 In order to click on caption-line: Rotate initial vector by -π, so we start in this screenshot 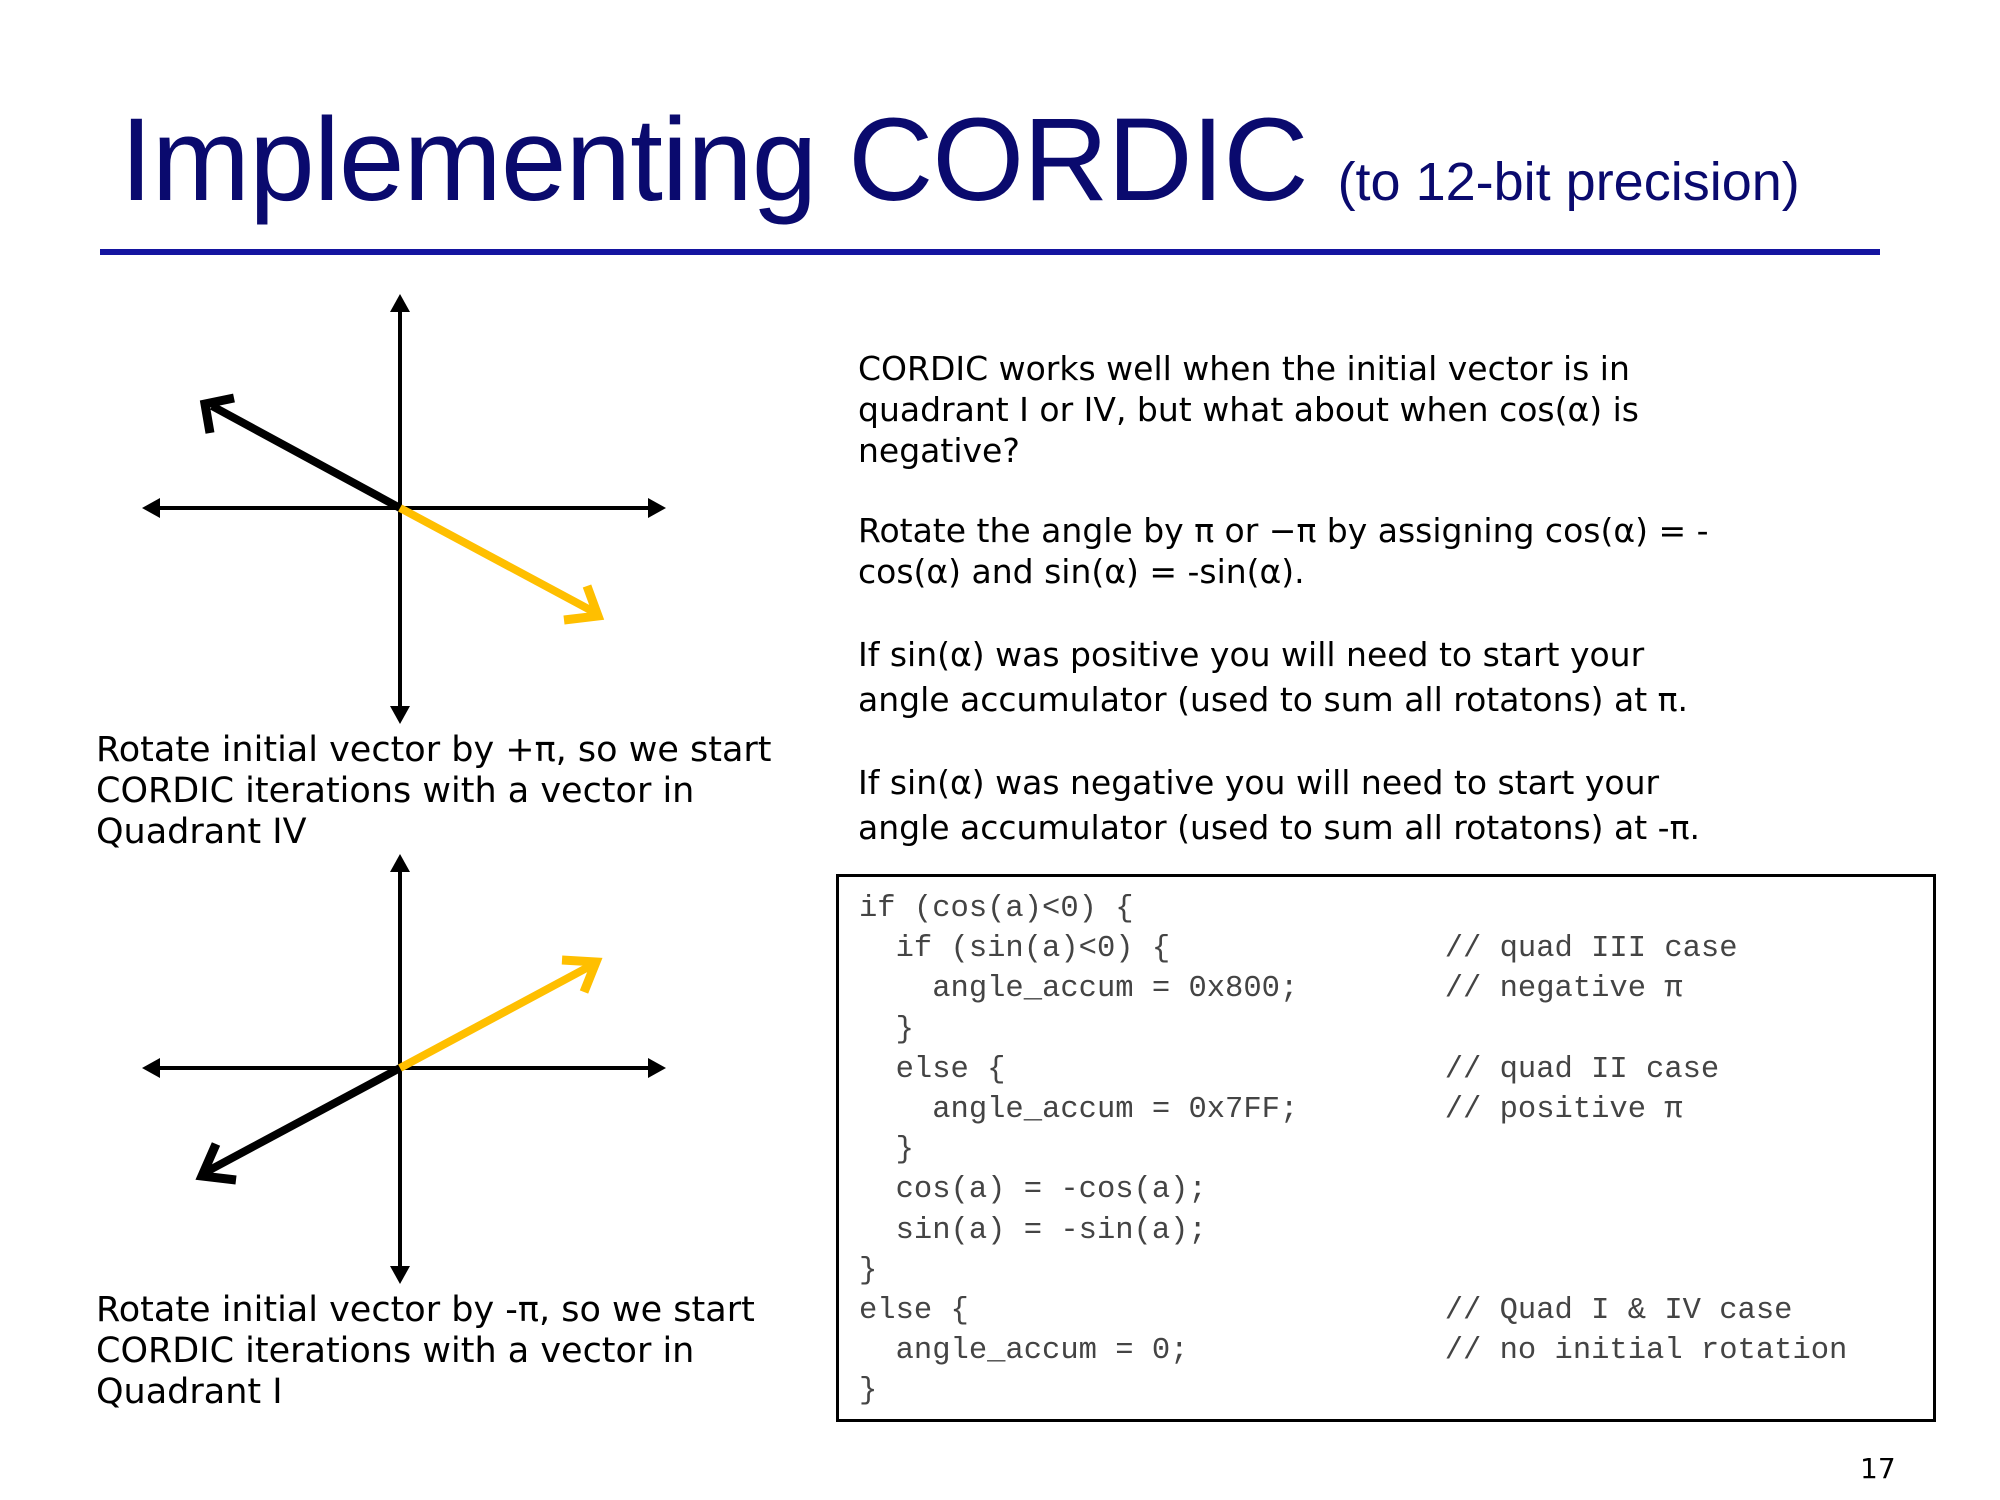, I will do `click(425, 1310)`.